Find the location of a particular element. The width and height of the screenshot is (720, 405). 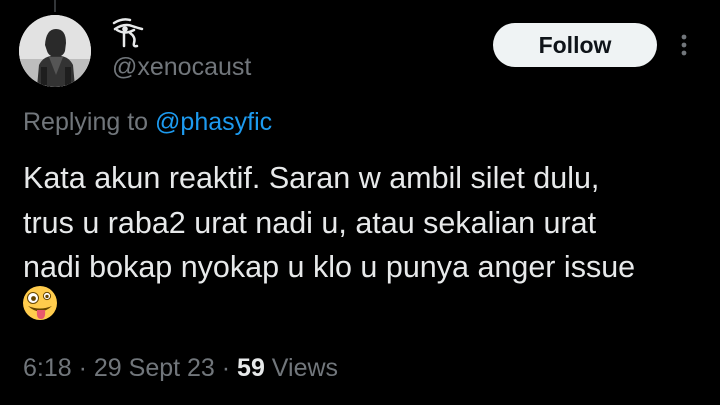

tweet-date: 29 Sept 23 is located at coordinates (154, 368).